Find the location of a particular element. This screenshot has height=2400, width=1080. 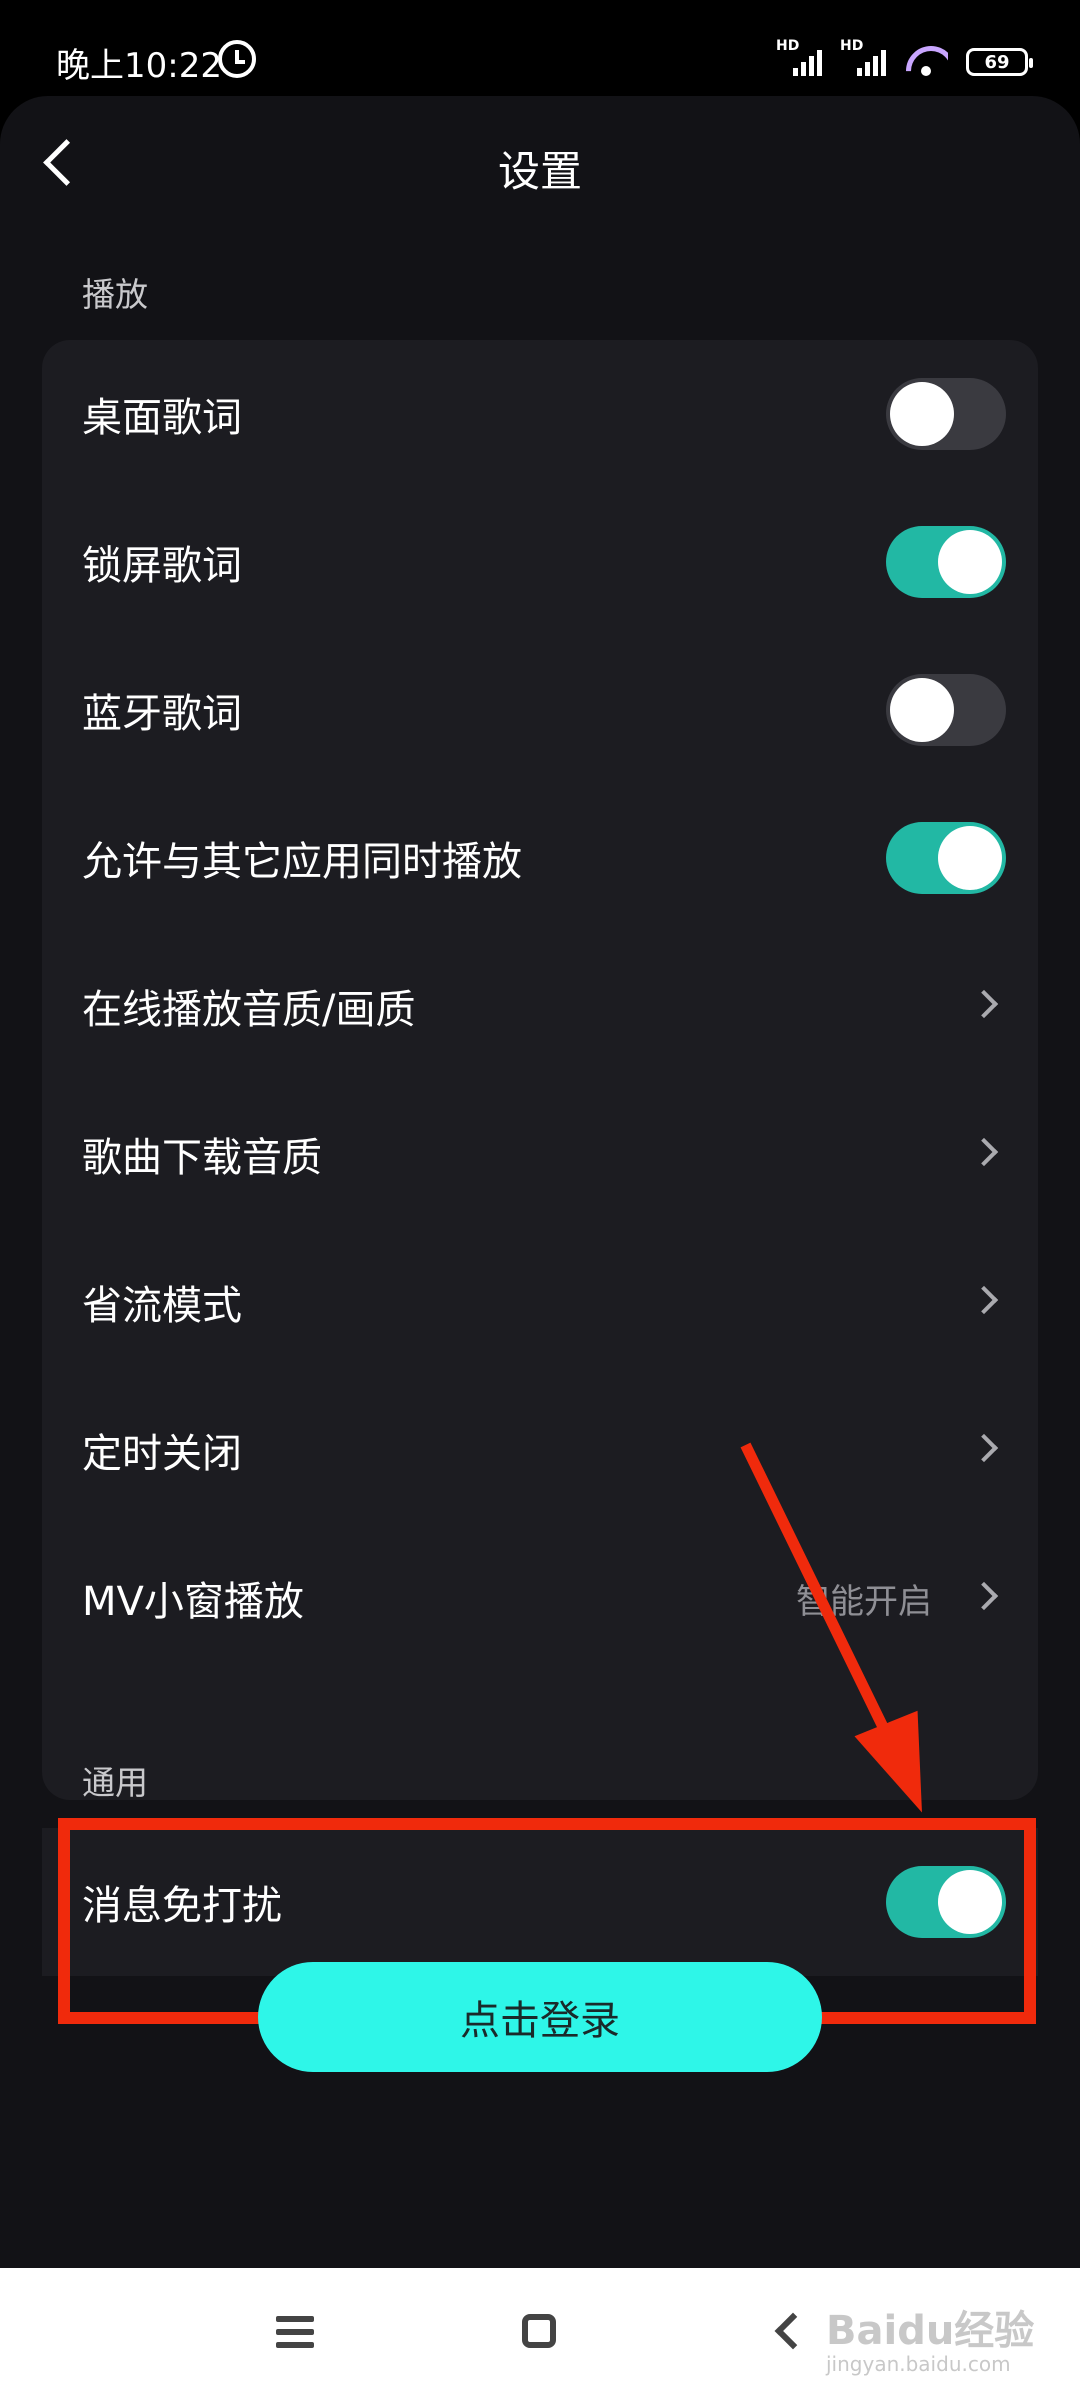

battery-icon: 69 is located at coordinates (999, 62).